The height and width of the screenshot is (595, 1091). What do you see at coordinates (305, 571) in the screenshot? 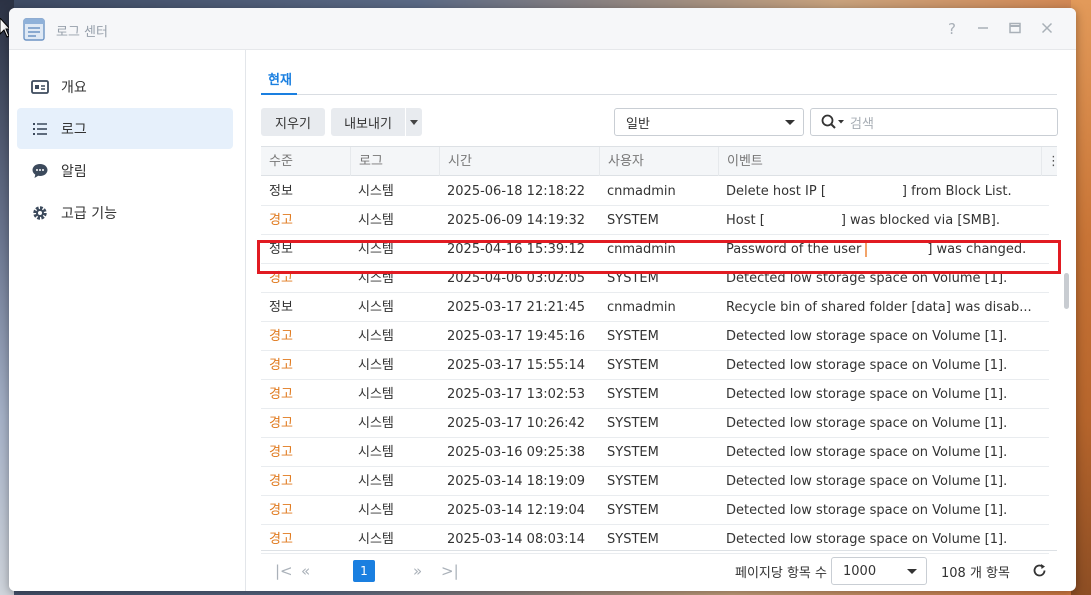
I see `previous-page-icon: «` at bounding box center [305, 571].